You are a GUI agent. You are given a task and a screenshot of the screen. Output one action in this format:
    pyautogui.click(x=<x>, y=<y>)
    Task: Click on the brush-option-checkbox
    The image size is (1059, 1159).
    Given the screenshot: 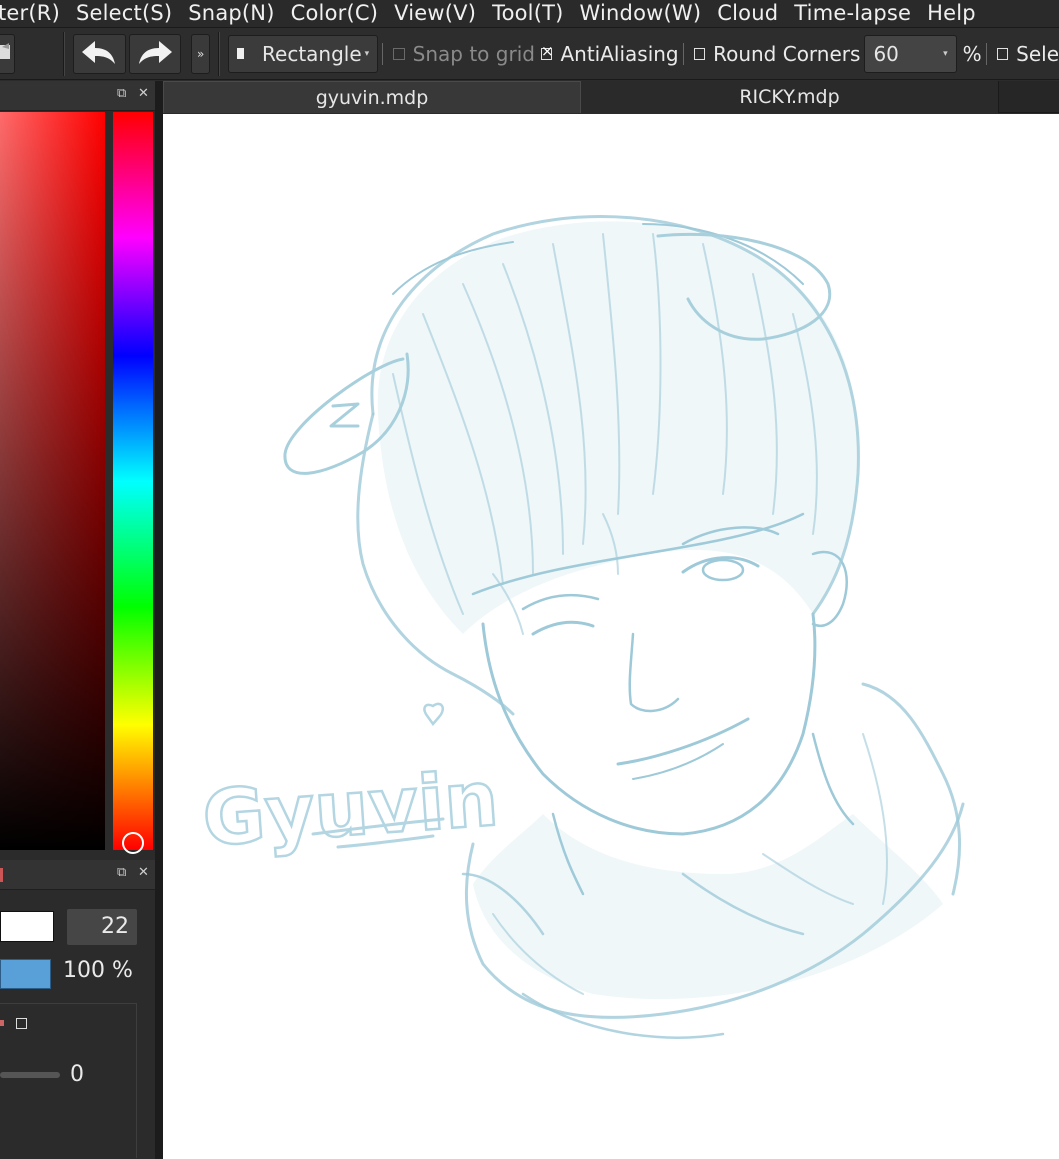 What is the action you would take?
    pyautogui.click(x=21, y=1023)
    